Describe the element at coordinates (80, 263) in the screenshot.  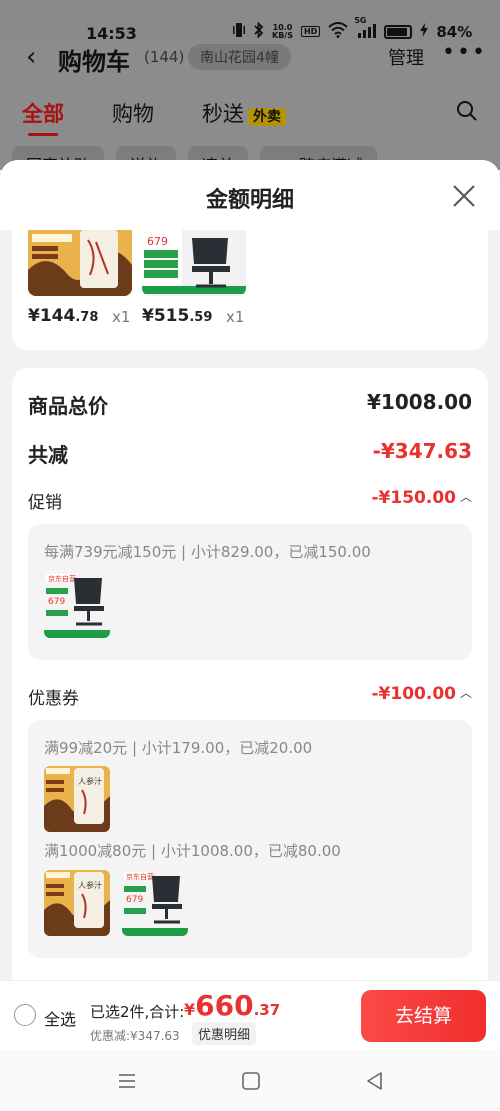
I see `product-thumb-ginseng` at that location.